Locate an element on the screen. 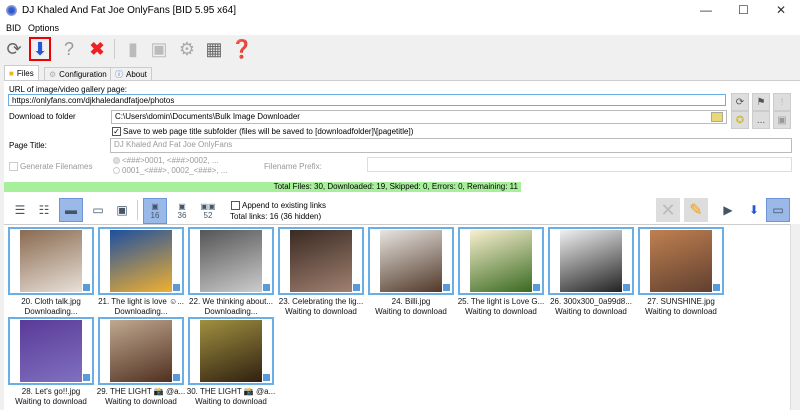 This screenshot has width=800, height=410. paste-icon: ⚑ is located at coordinates (761, 102).